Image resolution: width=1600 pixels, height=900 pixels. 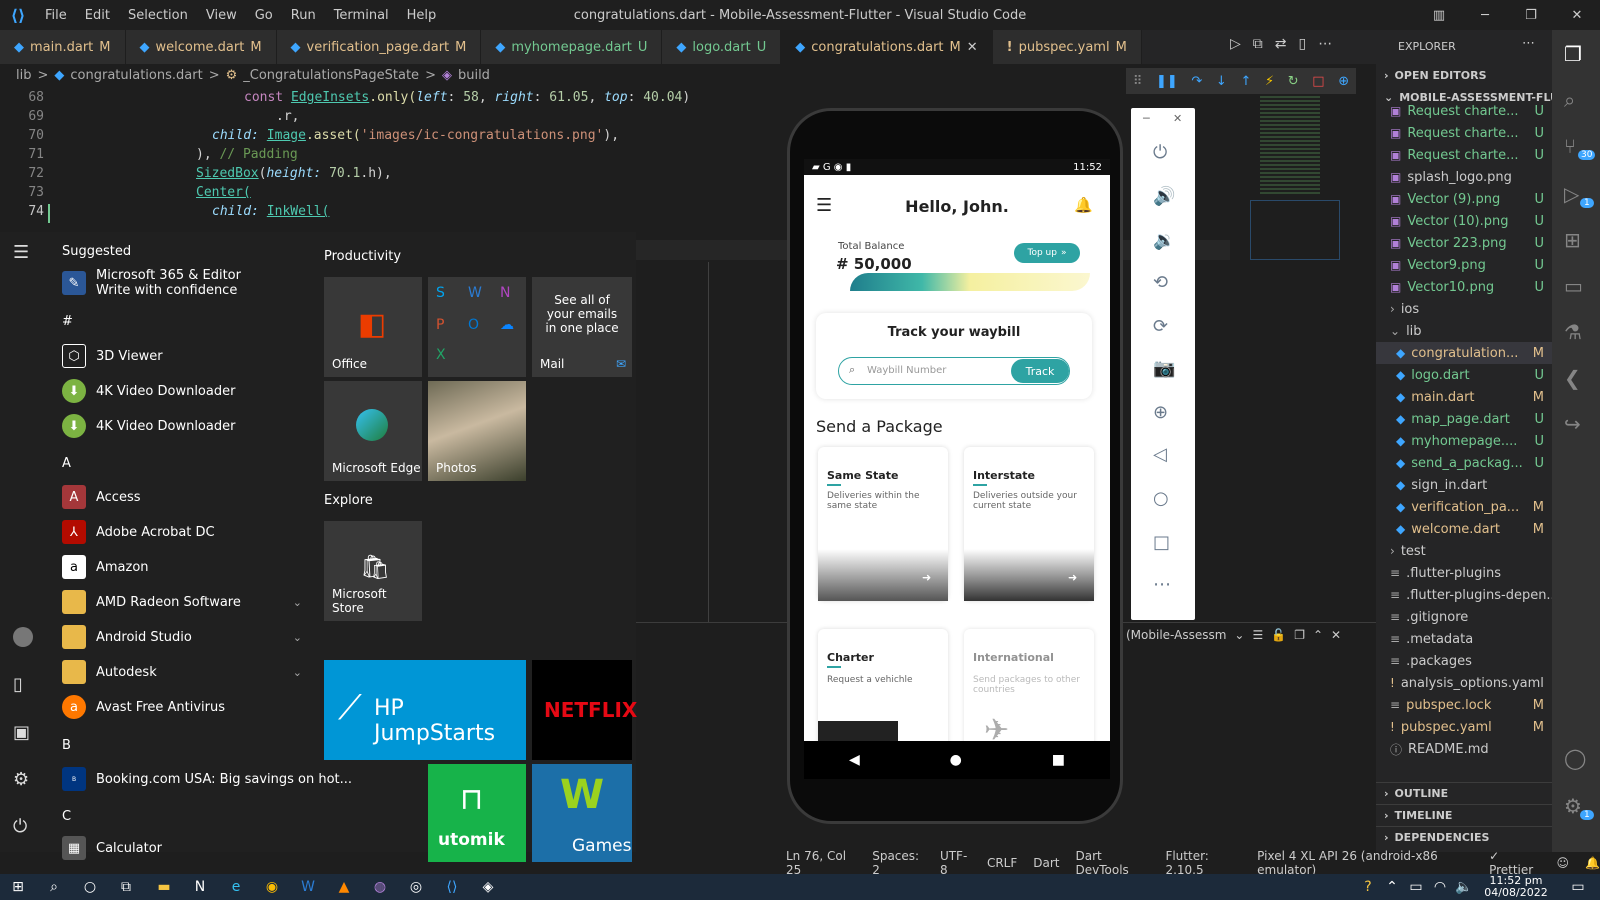 I want to click on close-panel-icon: ✕, so click(x=1336, y=635).